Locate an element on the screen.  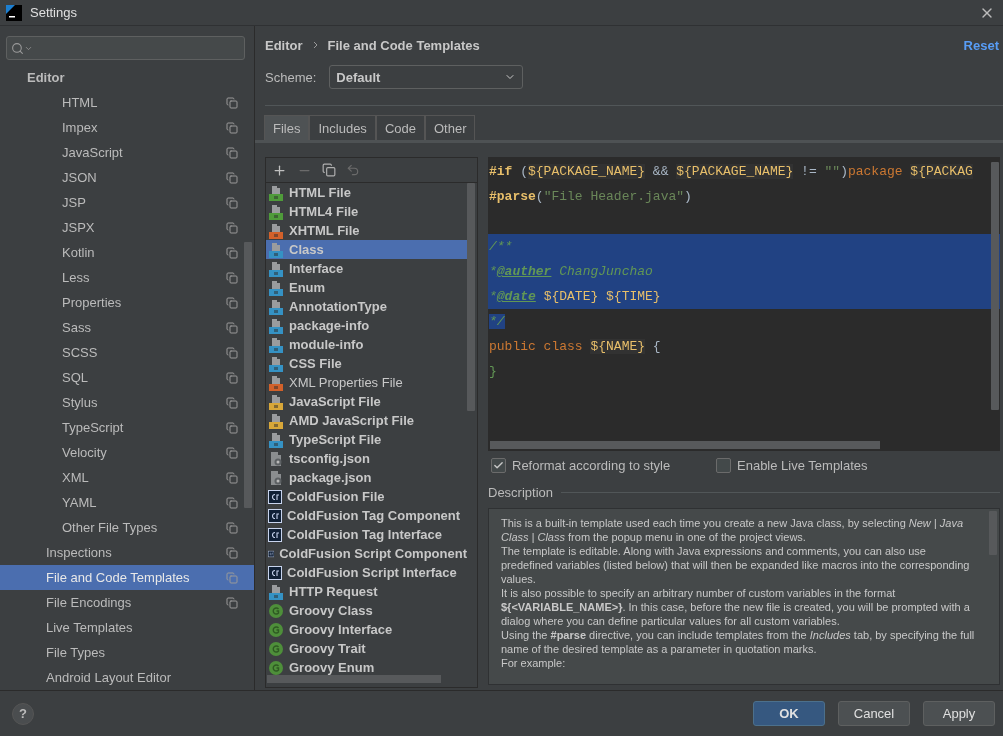
chevron-right-icon is located at coordinates (315, 45).